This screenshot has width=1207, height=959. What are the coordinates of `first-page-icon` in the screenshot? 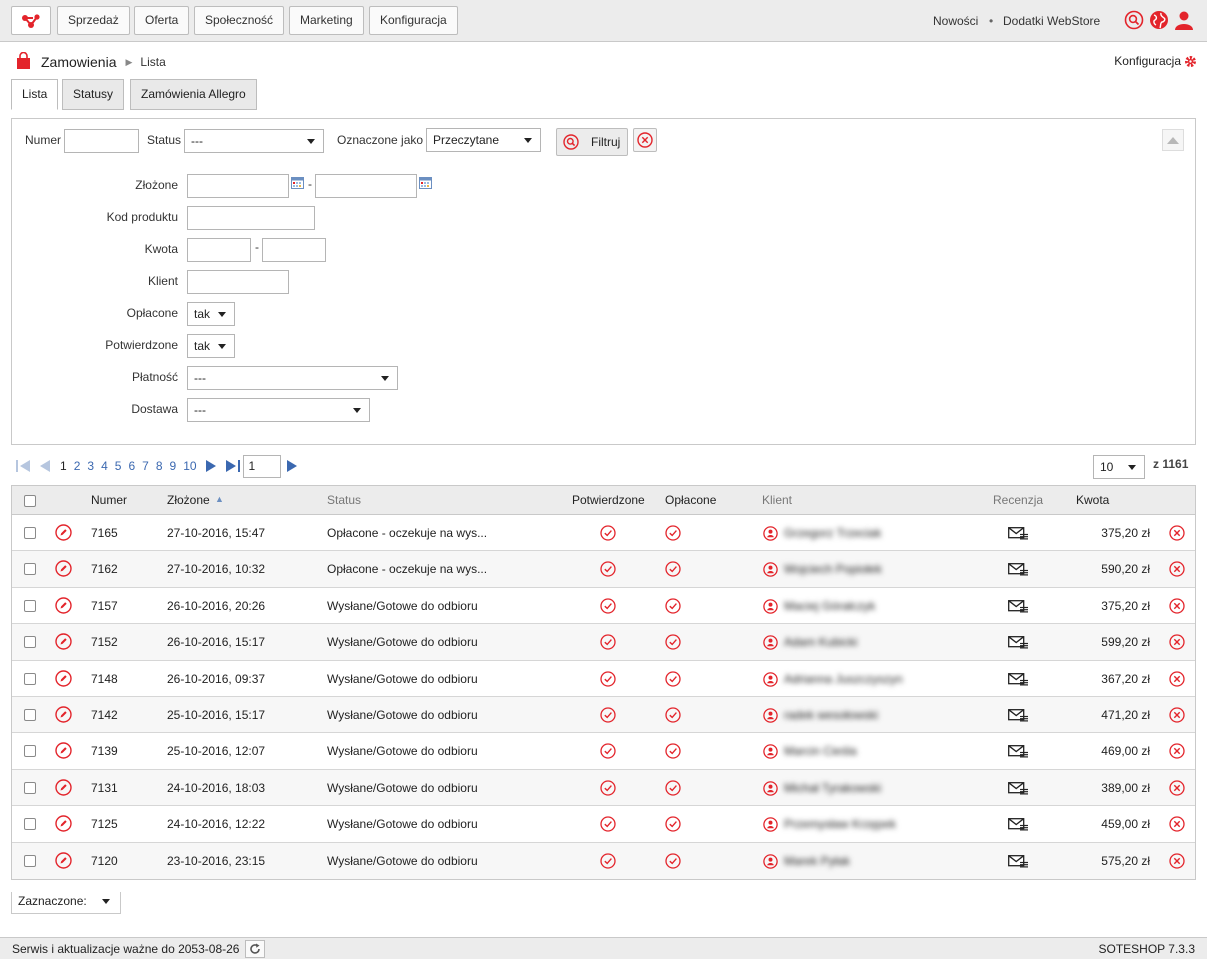 It's located at (23, 466).